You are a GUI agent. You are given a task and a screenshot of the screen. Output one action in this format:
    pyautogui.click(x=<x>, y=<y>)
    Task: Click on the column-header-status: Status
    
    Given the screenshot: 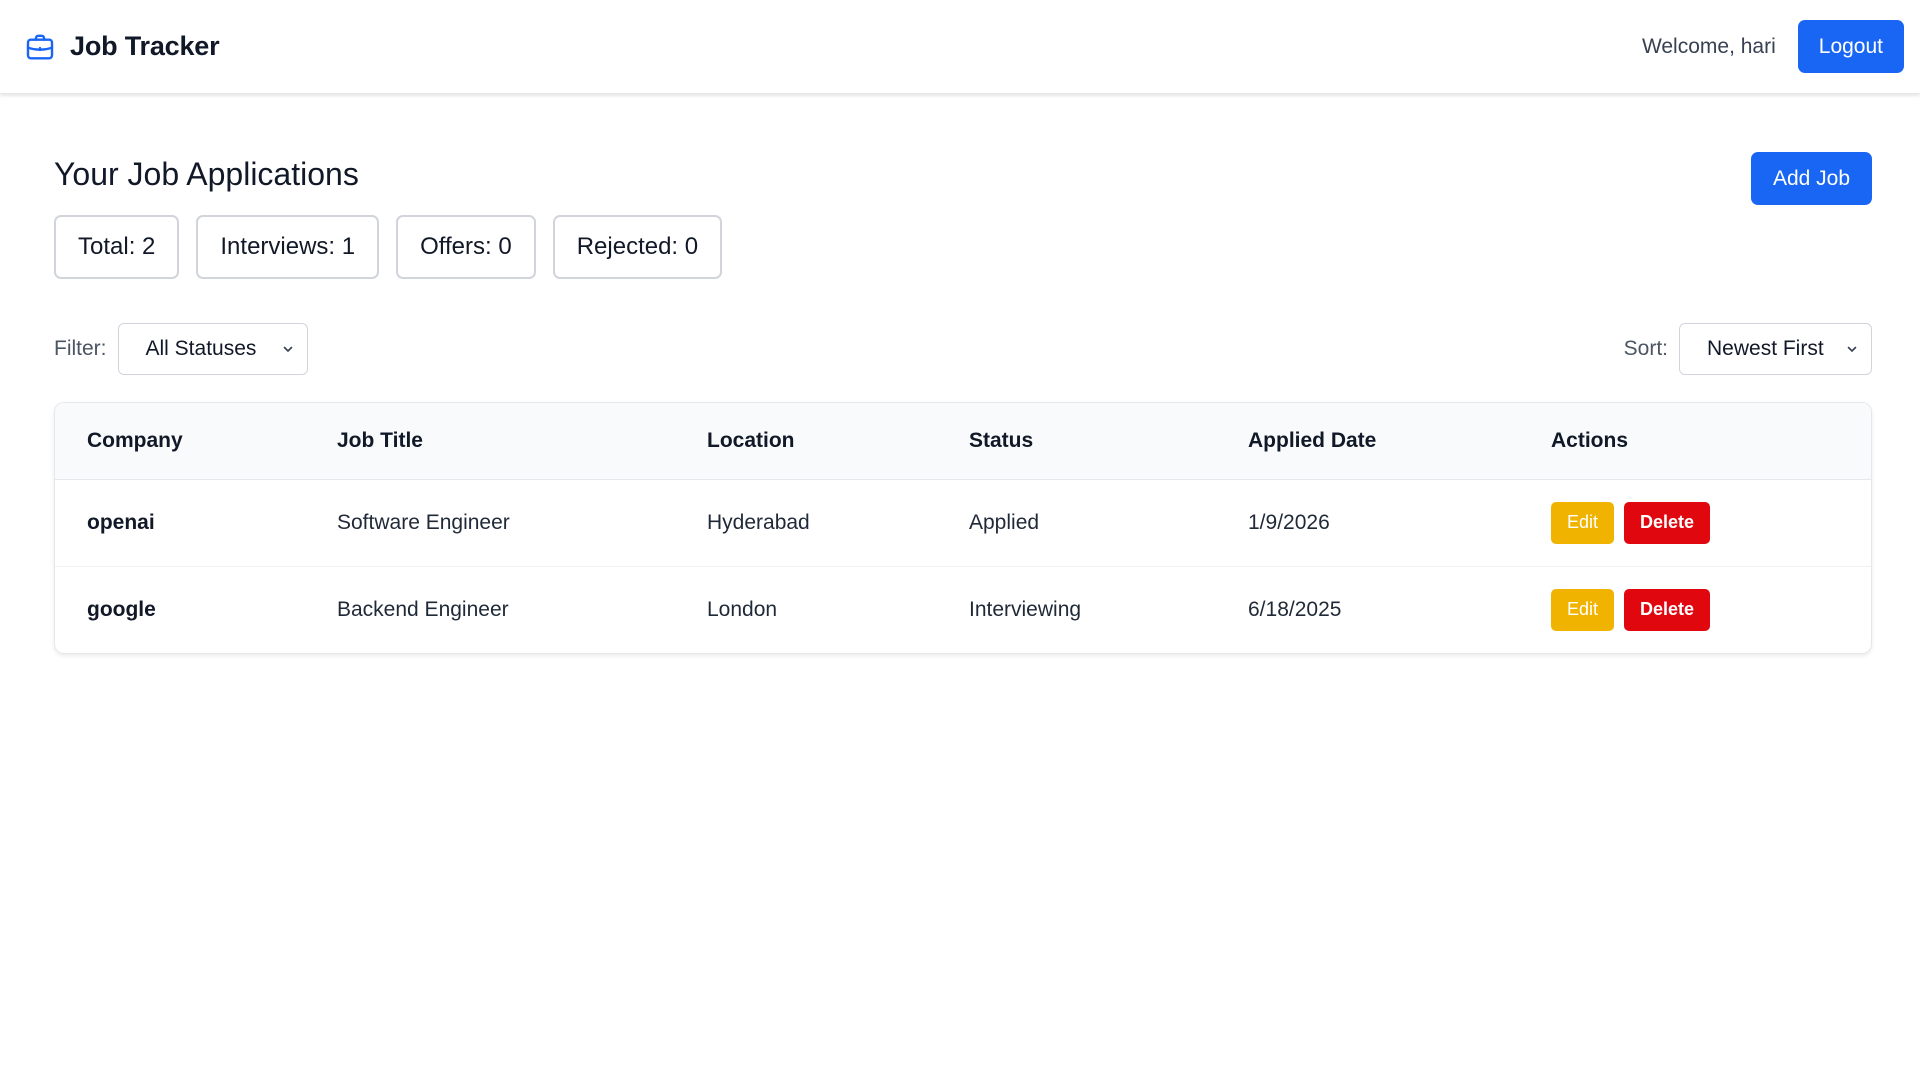 What is the action you would take?
    pyautogui.click(x=1076, y=441)
    